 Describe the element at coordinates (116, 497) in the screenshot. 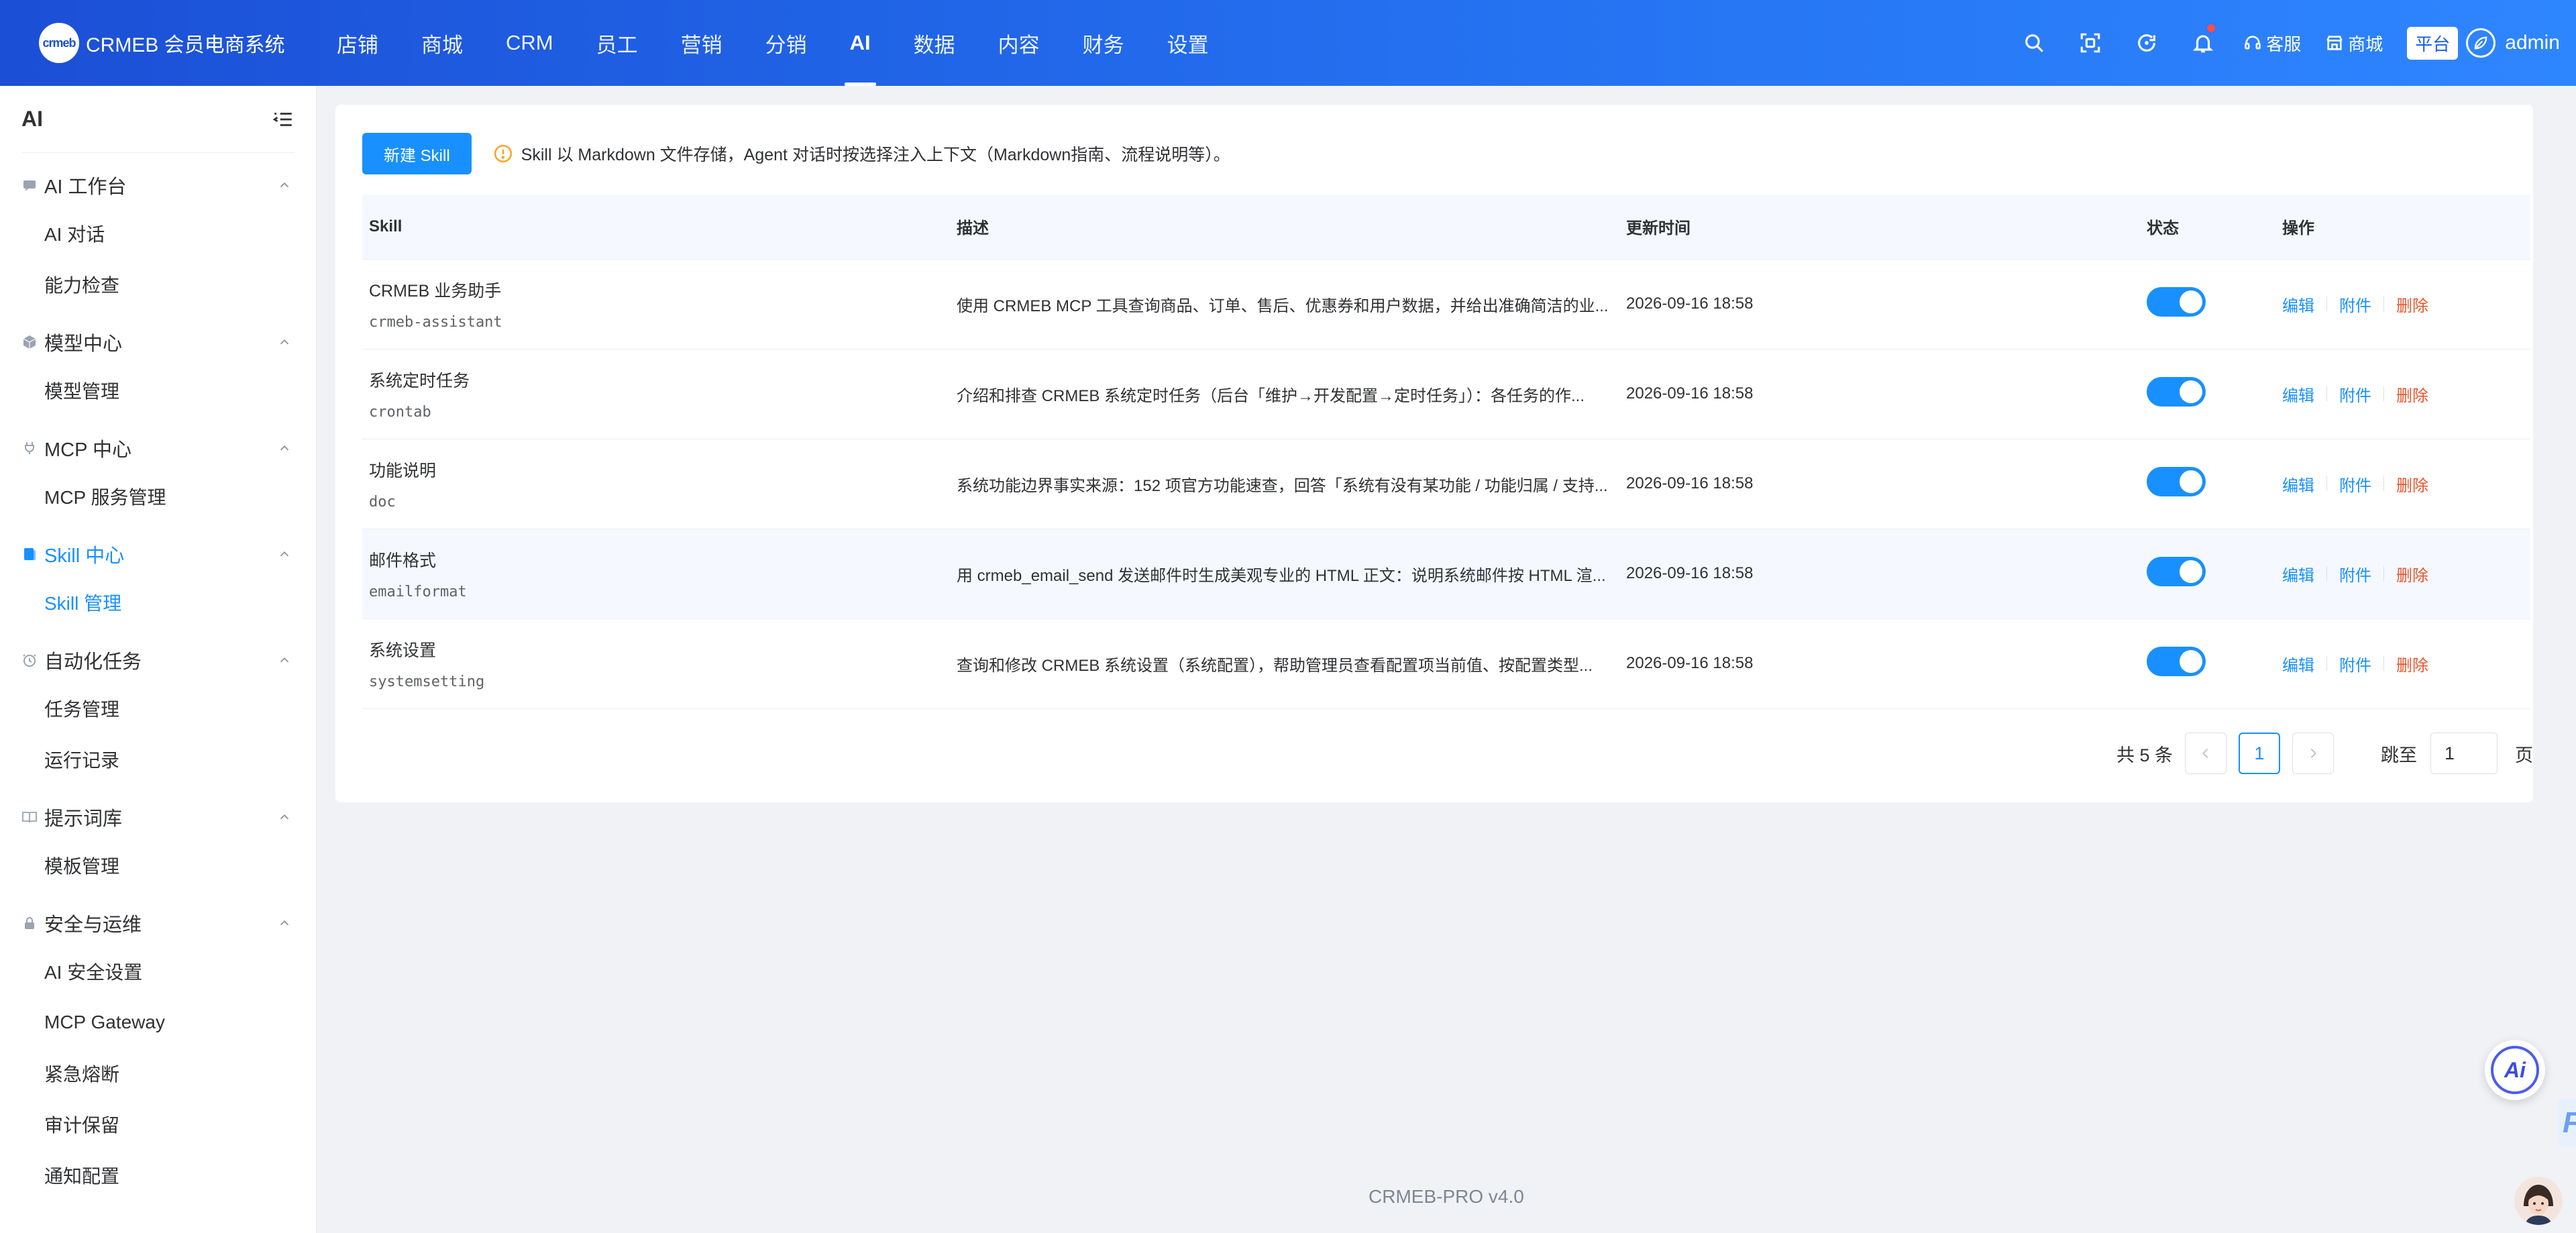

I see `sidebar-item-2-0: MCP 服务管理` at that location.